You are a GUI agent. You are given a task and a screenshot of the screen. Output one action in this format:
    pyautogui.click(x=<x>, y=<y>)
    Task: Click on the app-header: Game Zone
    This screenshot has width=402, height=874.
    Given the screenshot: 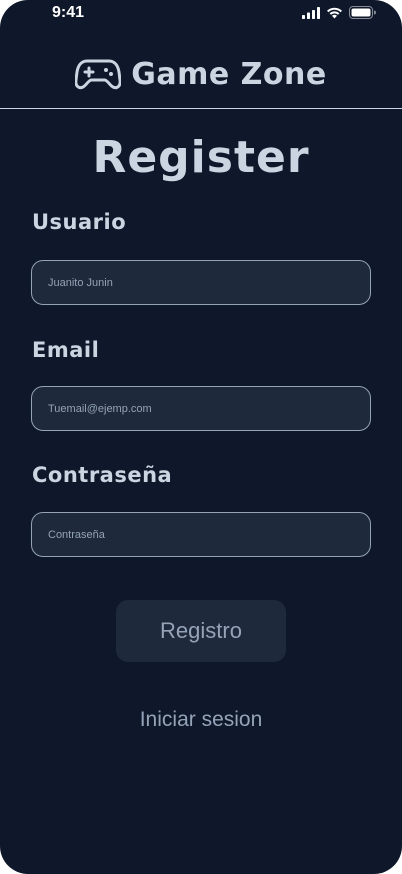 What is the action you would take?
    pyautogui.click(x=201, y=74)
    